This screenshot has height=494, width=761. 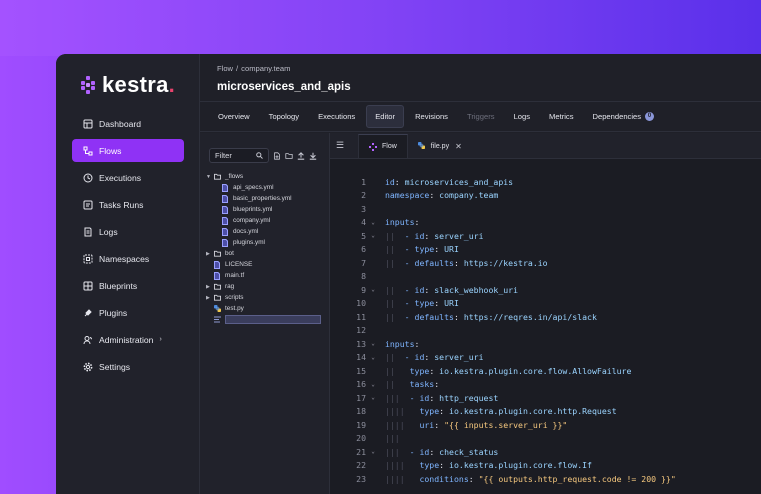 I want to click on file-item: plugins.yml, so click(x=266, y=242).